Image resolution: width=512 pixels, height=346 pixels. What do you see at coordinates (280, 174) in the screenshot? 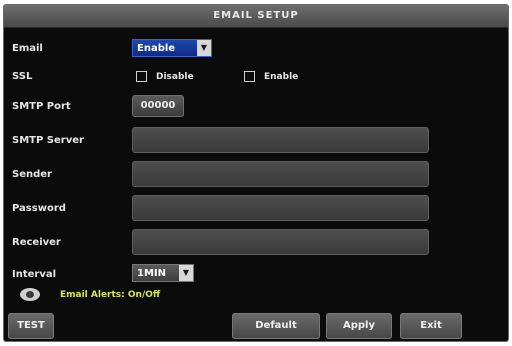
I see `sender-input` at bounding box center [280, 174].